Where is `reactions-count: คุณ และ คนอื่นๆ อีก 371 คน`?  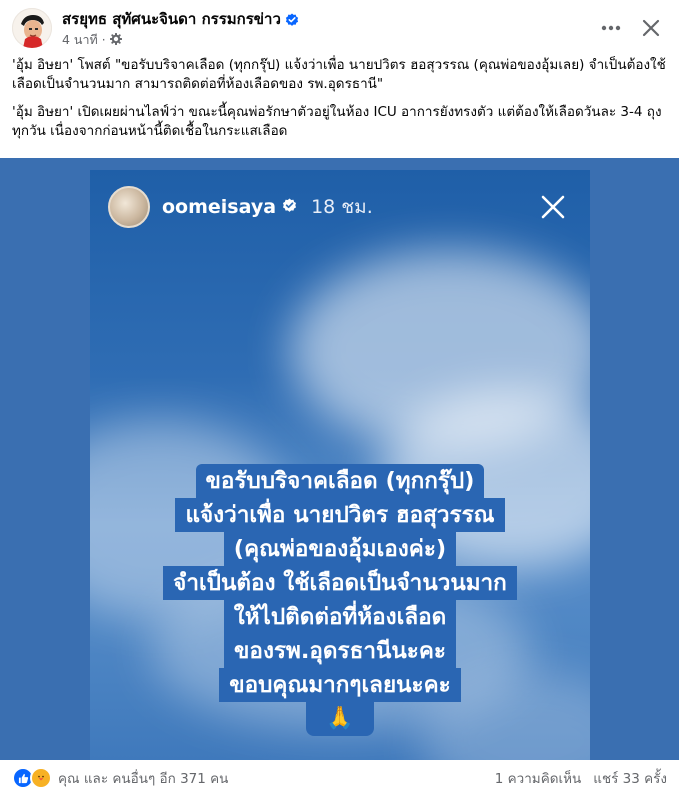 reactions-count: คุณ และ คนอื่นๆ อีก 371 คน is located at coordinates (143, 779).